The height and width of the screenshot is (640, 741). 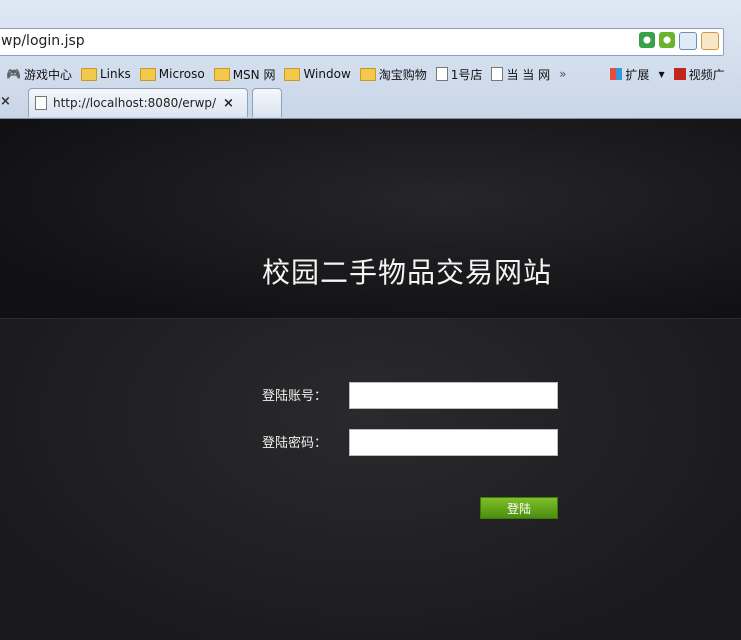 I want to click on bookmark-item: Microso, so click(x=172, y=74).